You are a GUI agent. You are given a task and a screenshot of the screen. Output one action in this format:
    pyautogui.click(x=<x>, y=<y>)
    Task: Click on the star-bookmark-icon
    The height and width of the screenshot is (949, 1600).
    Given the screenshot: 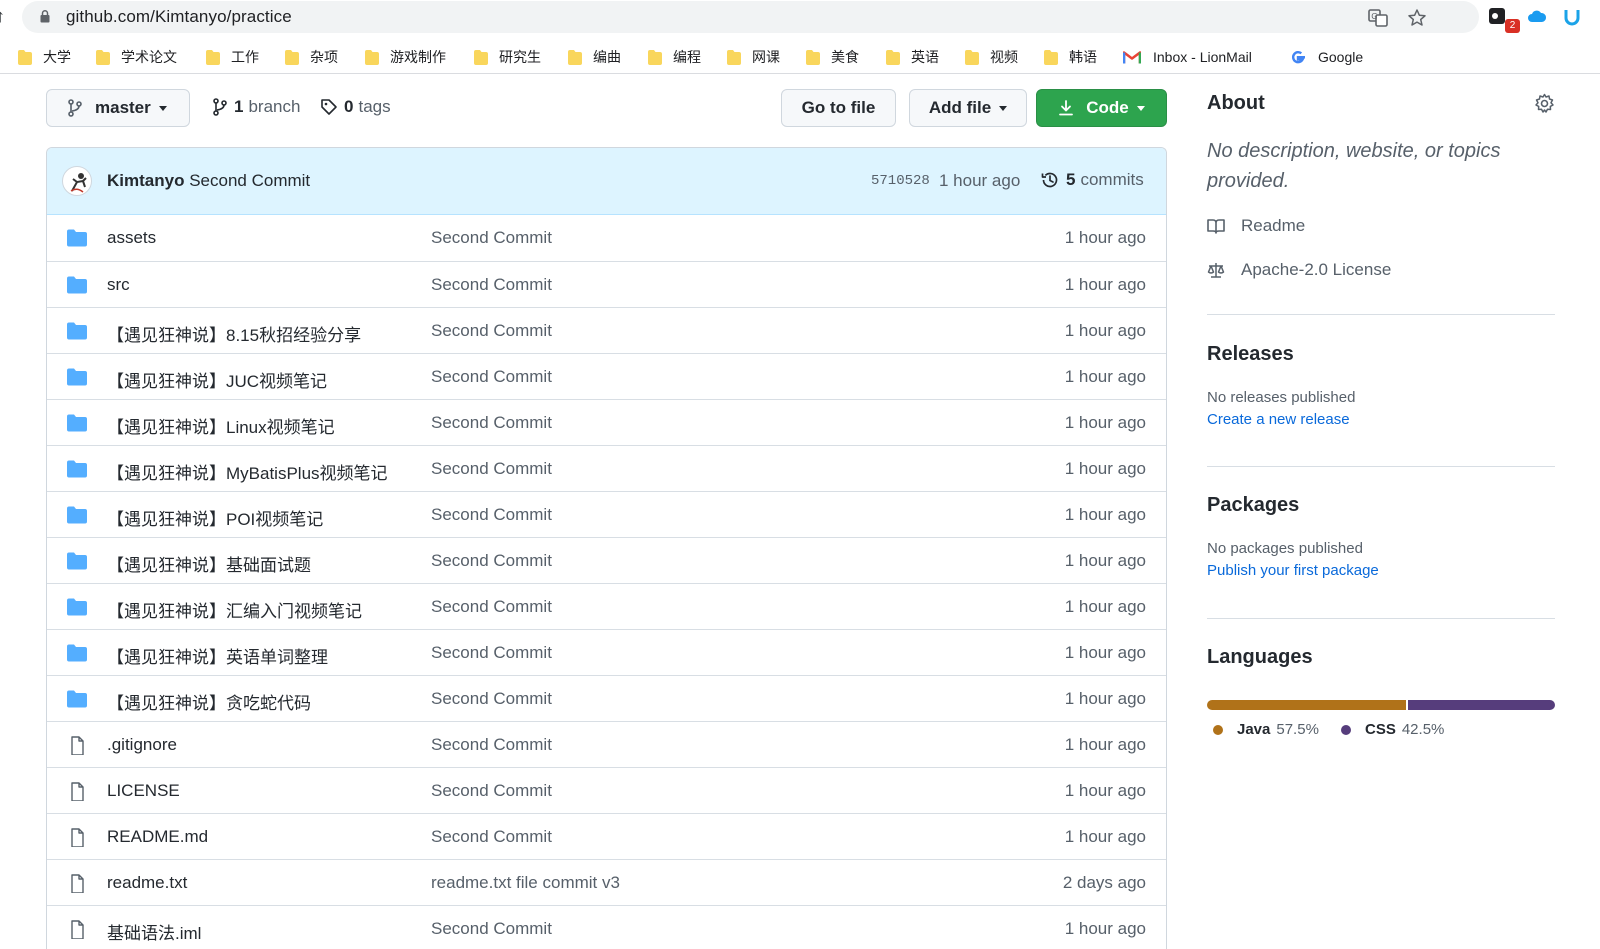 What is the action you would take?
    pyautogui.click(x=1417, y=18)
    